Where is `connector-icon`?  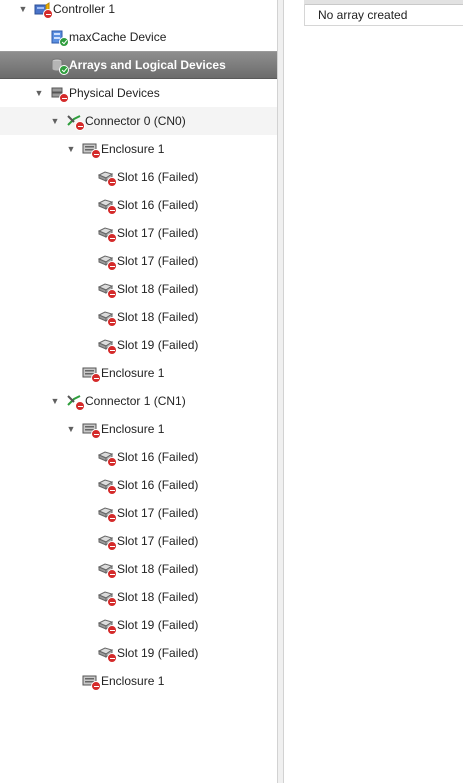 connector-icon is located at coordinates (75, 122).